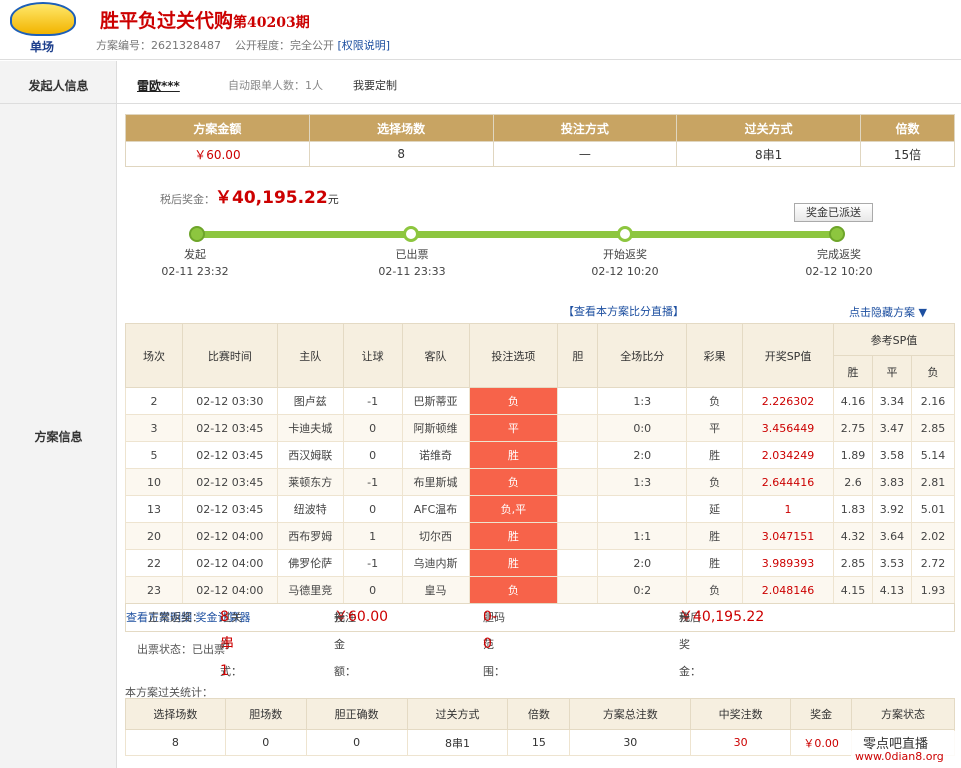  Describe the element at coordinates (364, 45) in the screenshot. I see `permission-link: [权限说明]` at that location.